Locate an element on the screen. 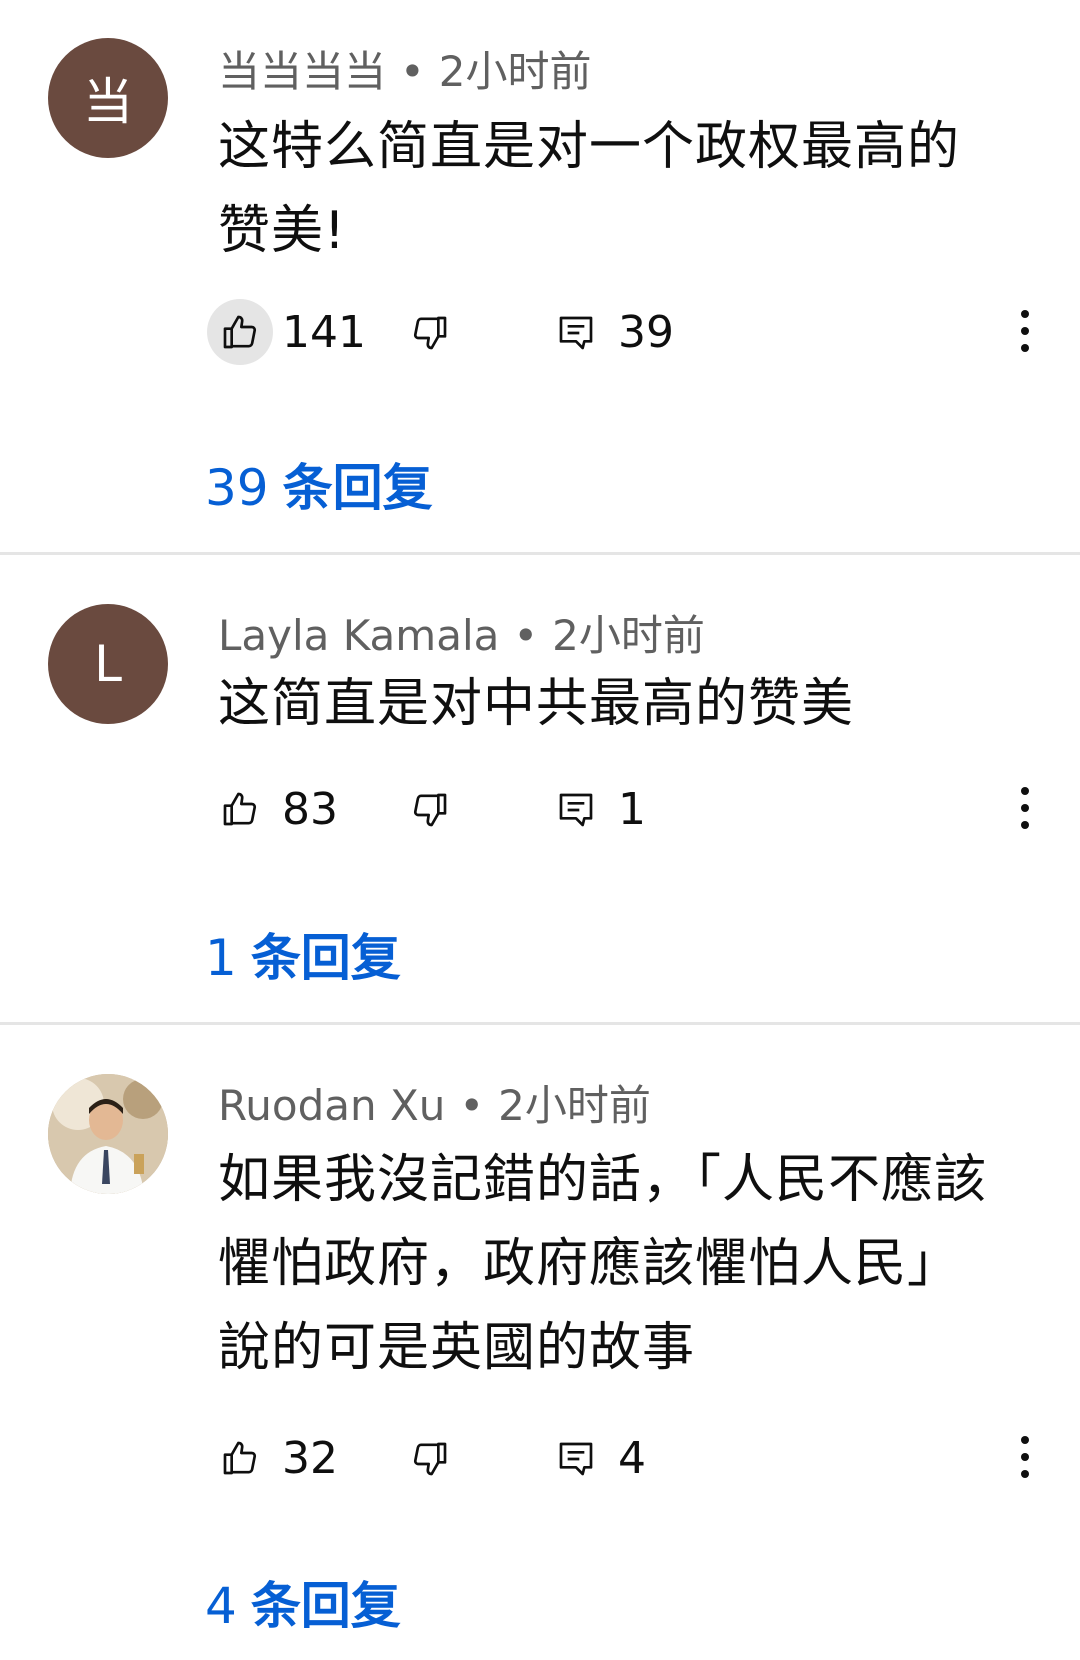  view-replies-link: 1 条回复 is located at coordinates (303, 954).